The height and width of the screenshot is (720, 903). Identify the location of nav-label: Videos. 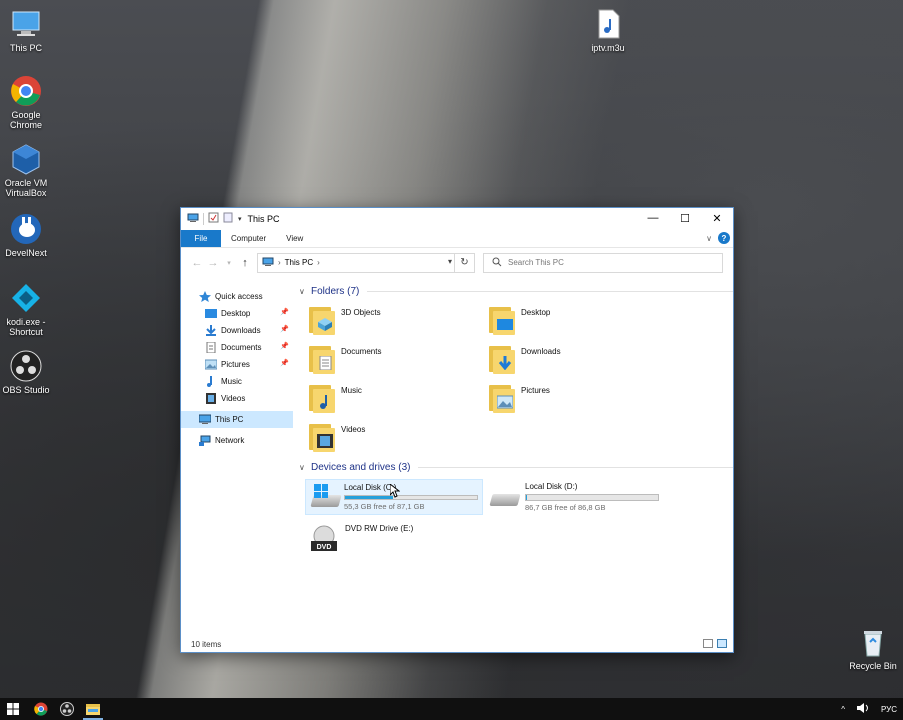
(233, 398).